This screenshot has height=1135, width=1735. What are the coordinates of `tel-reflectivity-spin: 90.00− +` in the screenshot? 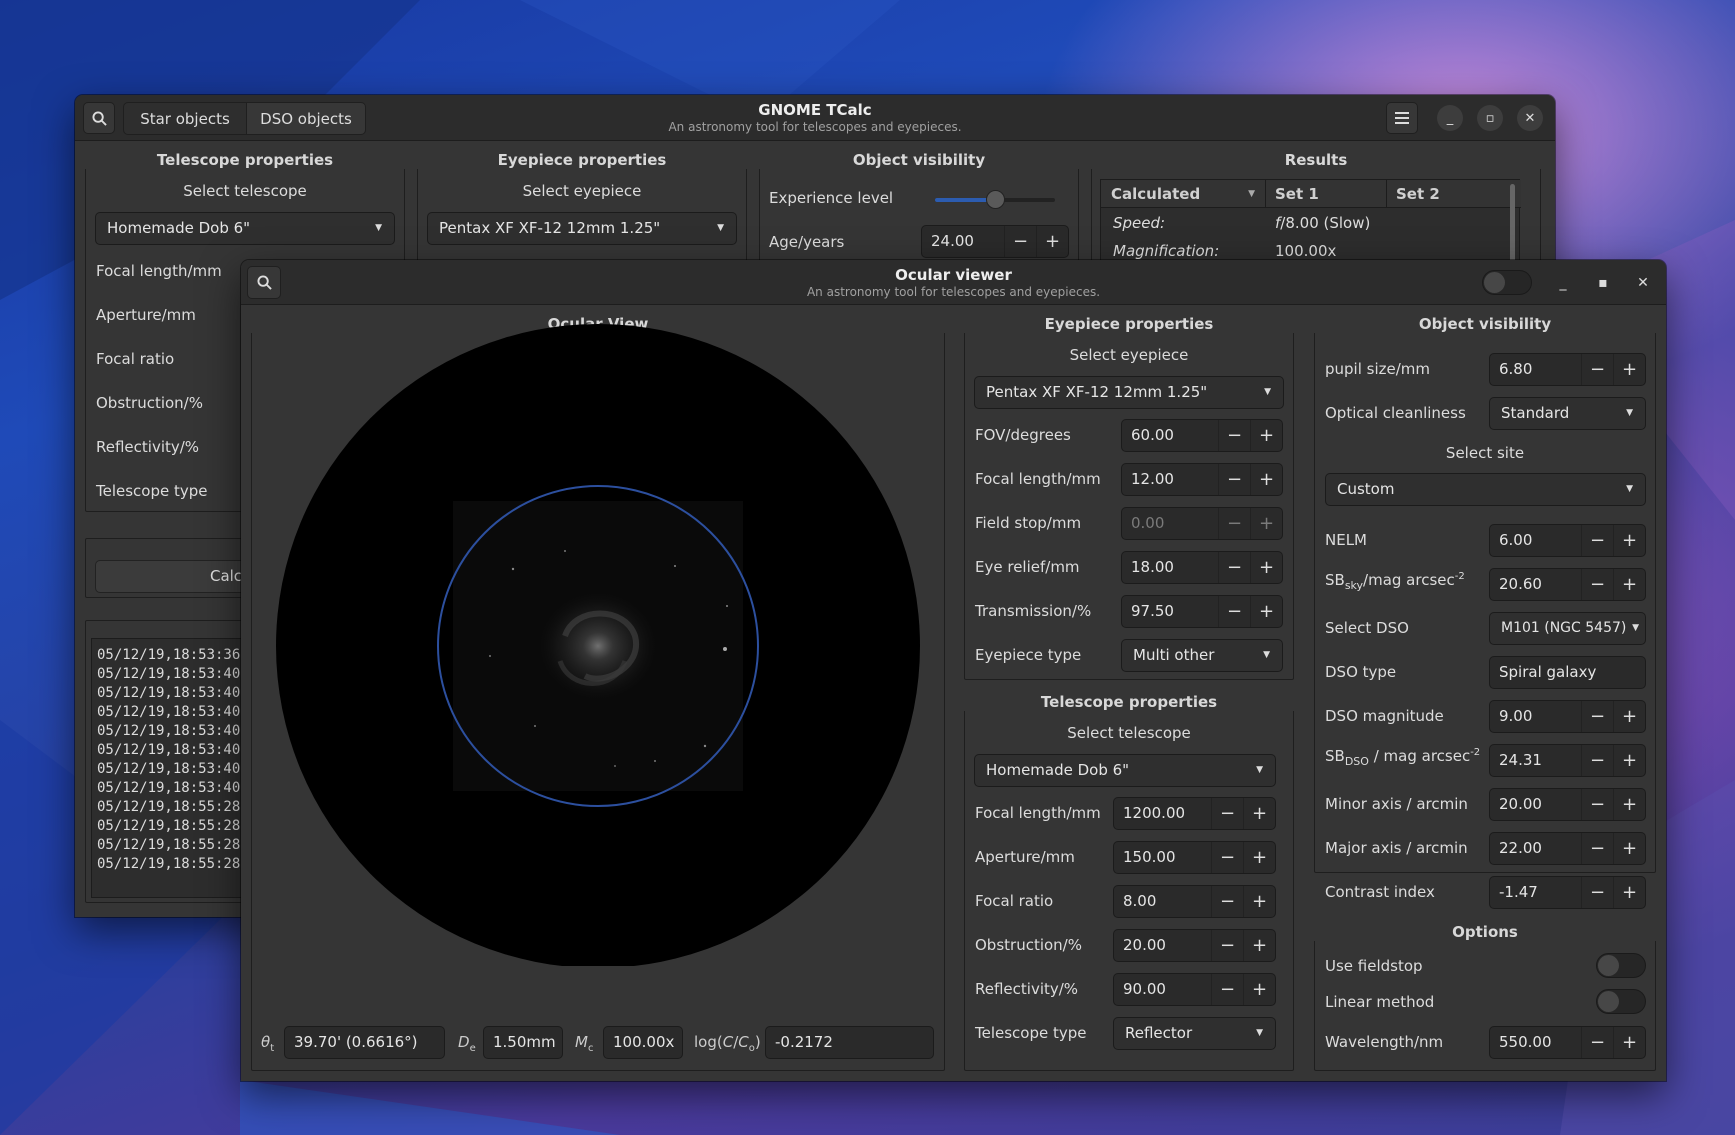 It's located at (1194, 989).